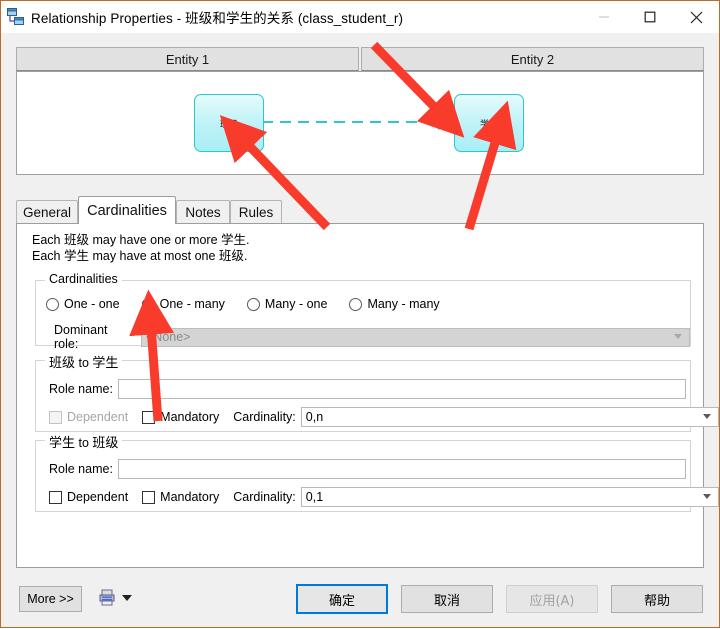 The height and width of the screenshot is (629, 720). Describe the element at coordinates (180, 417) in the screenshot. I see `role-a-mandatory-checkbox: Mandatory` at that location.